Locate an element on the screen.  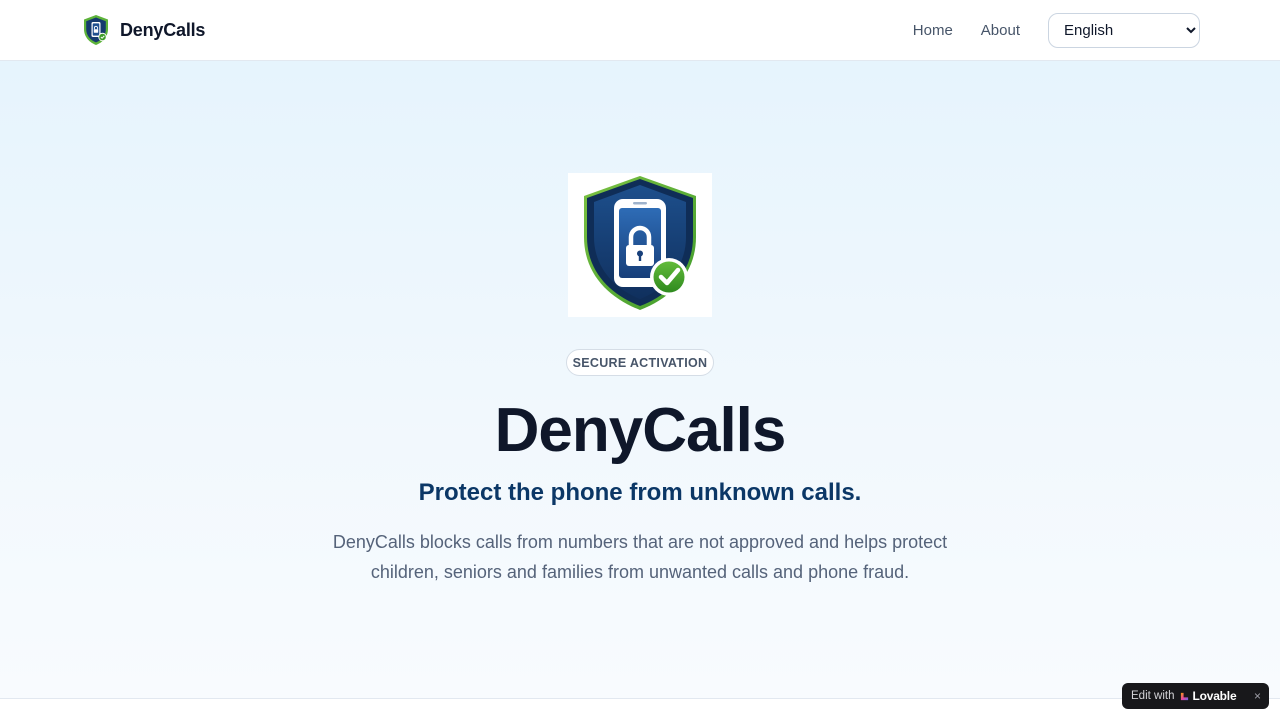
lovable-brand-name: Lovable is located at coordinates (1214, 696).